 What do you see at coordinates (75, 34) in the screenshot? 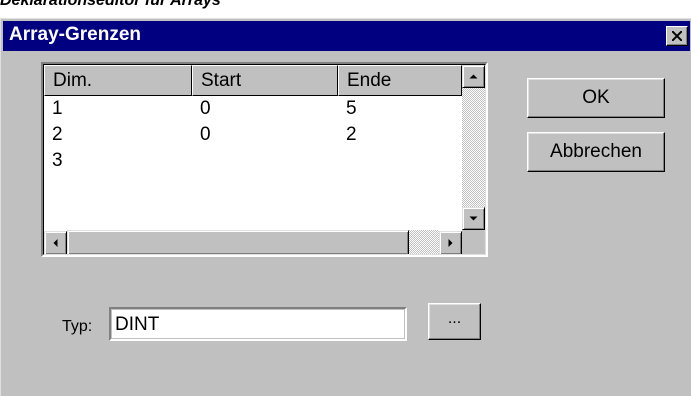
I see `dialog-title: Array-Grenzen` at bounding box center [75, 34].